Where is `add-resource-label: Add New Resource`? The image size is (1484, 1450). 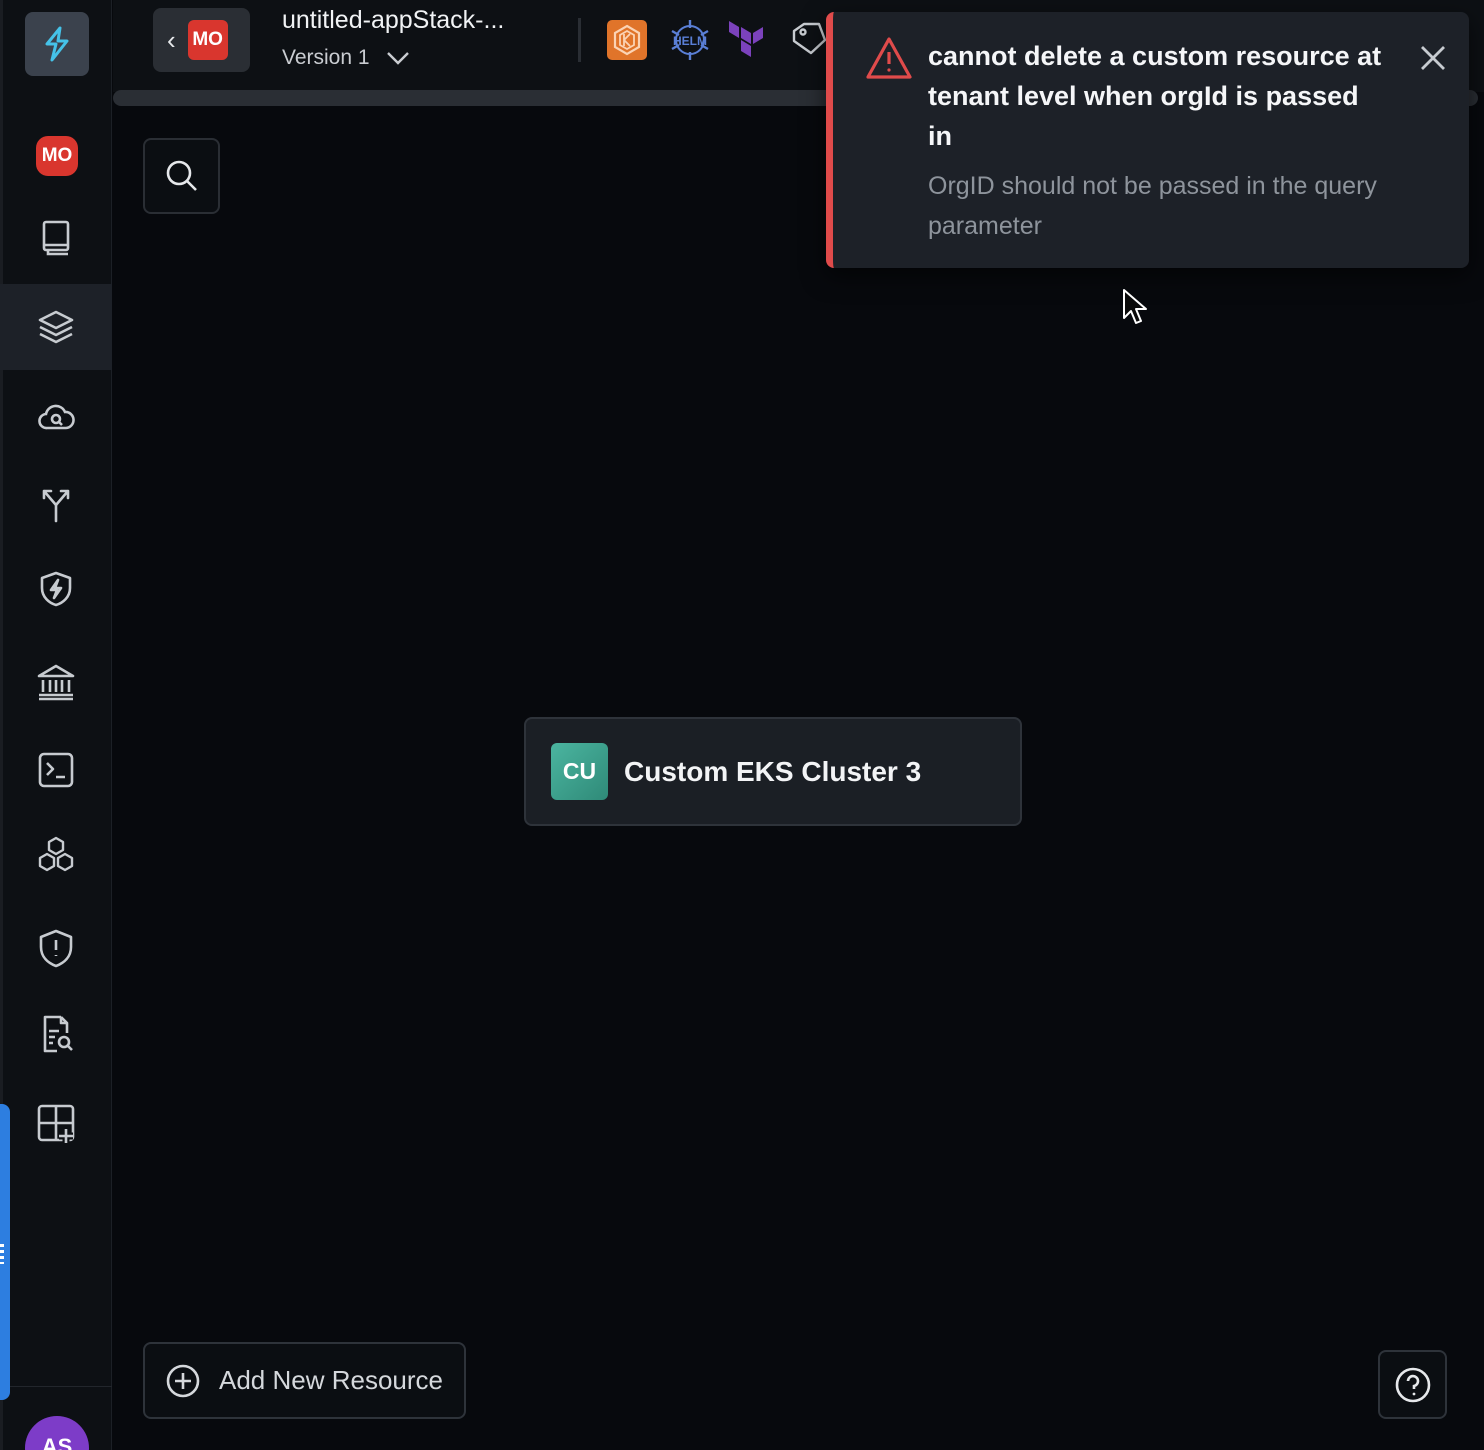 add-resource-label: Add New Resource is located at coordinates (331, 1380).